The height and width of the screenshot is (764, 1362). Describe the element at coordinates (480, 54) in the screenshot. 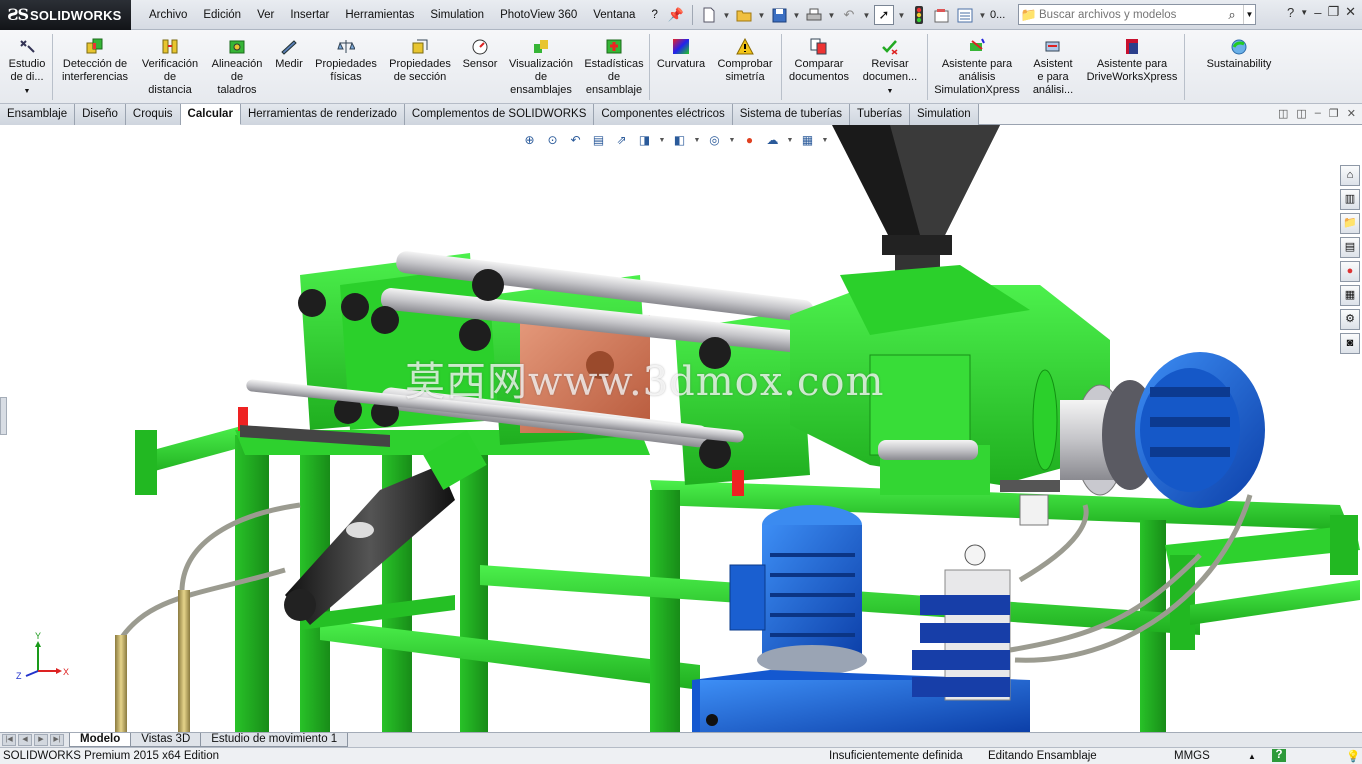

I see `sensor-button: Sensor` at that location.